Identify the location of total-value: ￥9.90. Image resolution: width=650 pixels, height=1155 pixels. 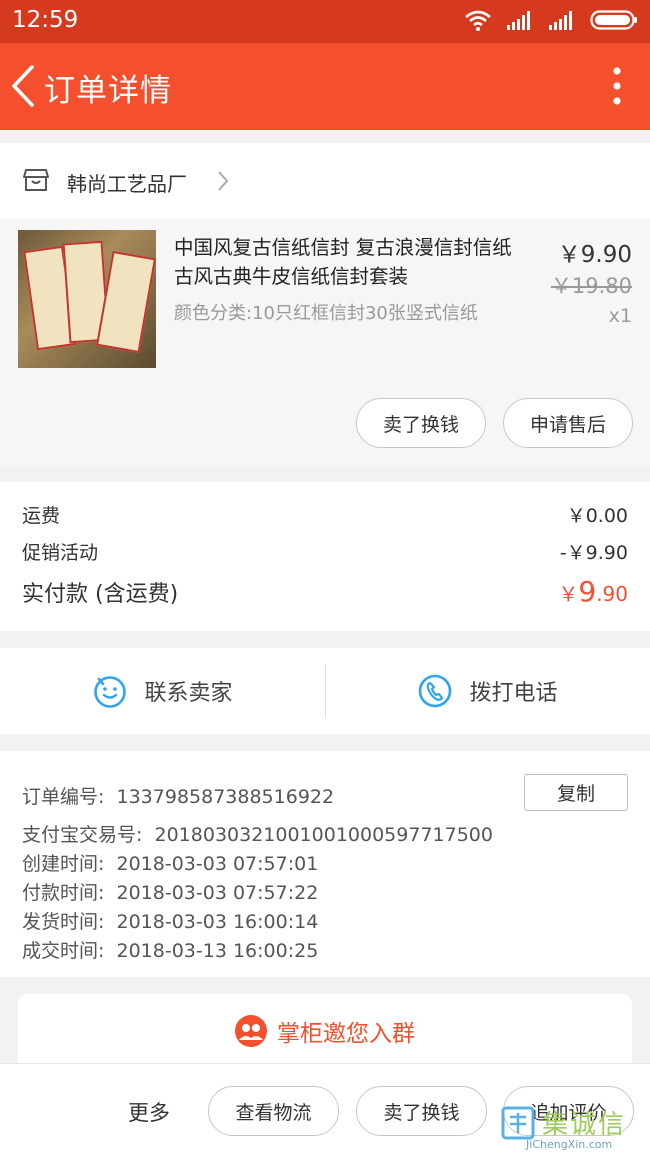
(593, 591).